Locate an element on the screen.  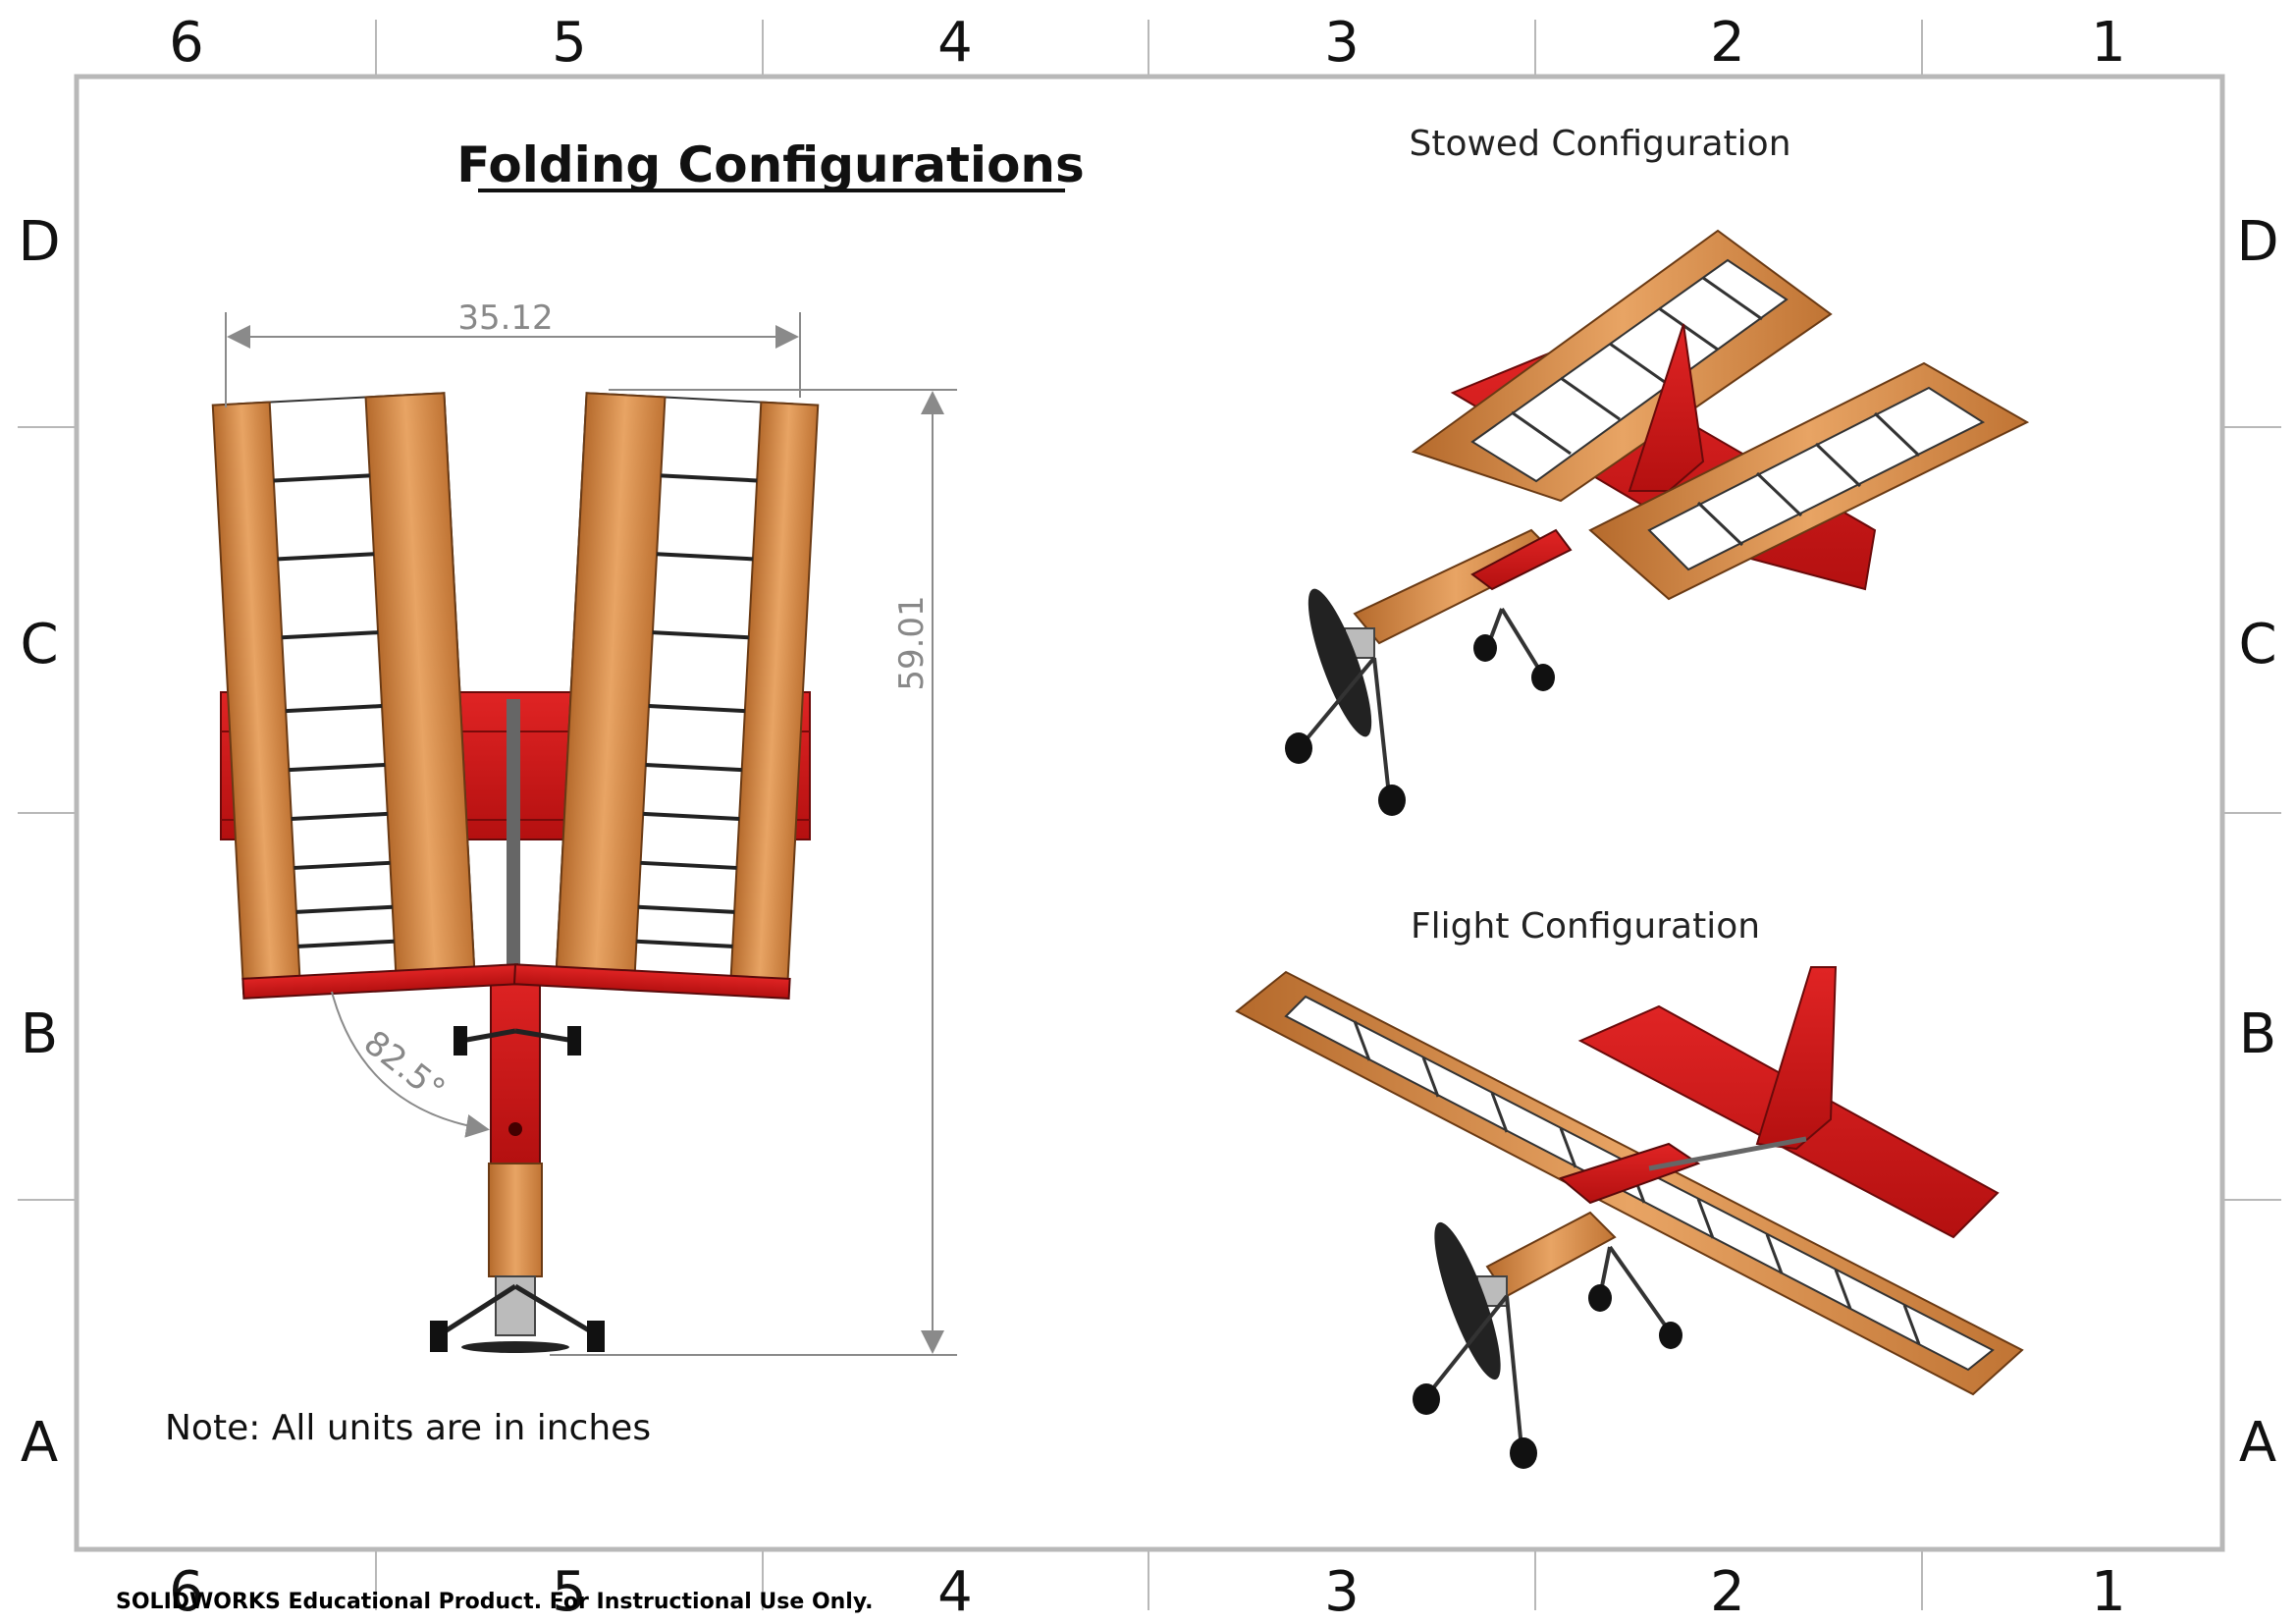
motor is located at coordinates (515, 1305).